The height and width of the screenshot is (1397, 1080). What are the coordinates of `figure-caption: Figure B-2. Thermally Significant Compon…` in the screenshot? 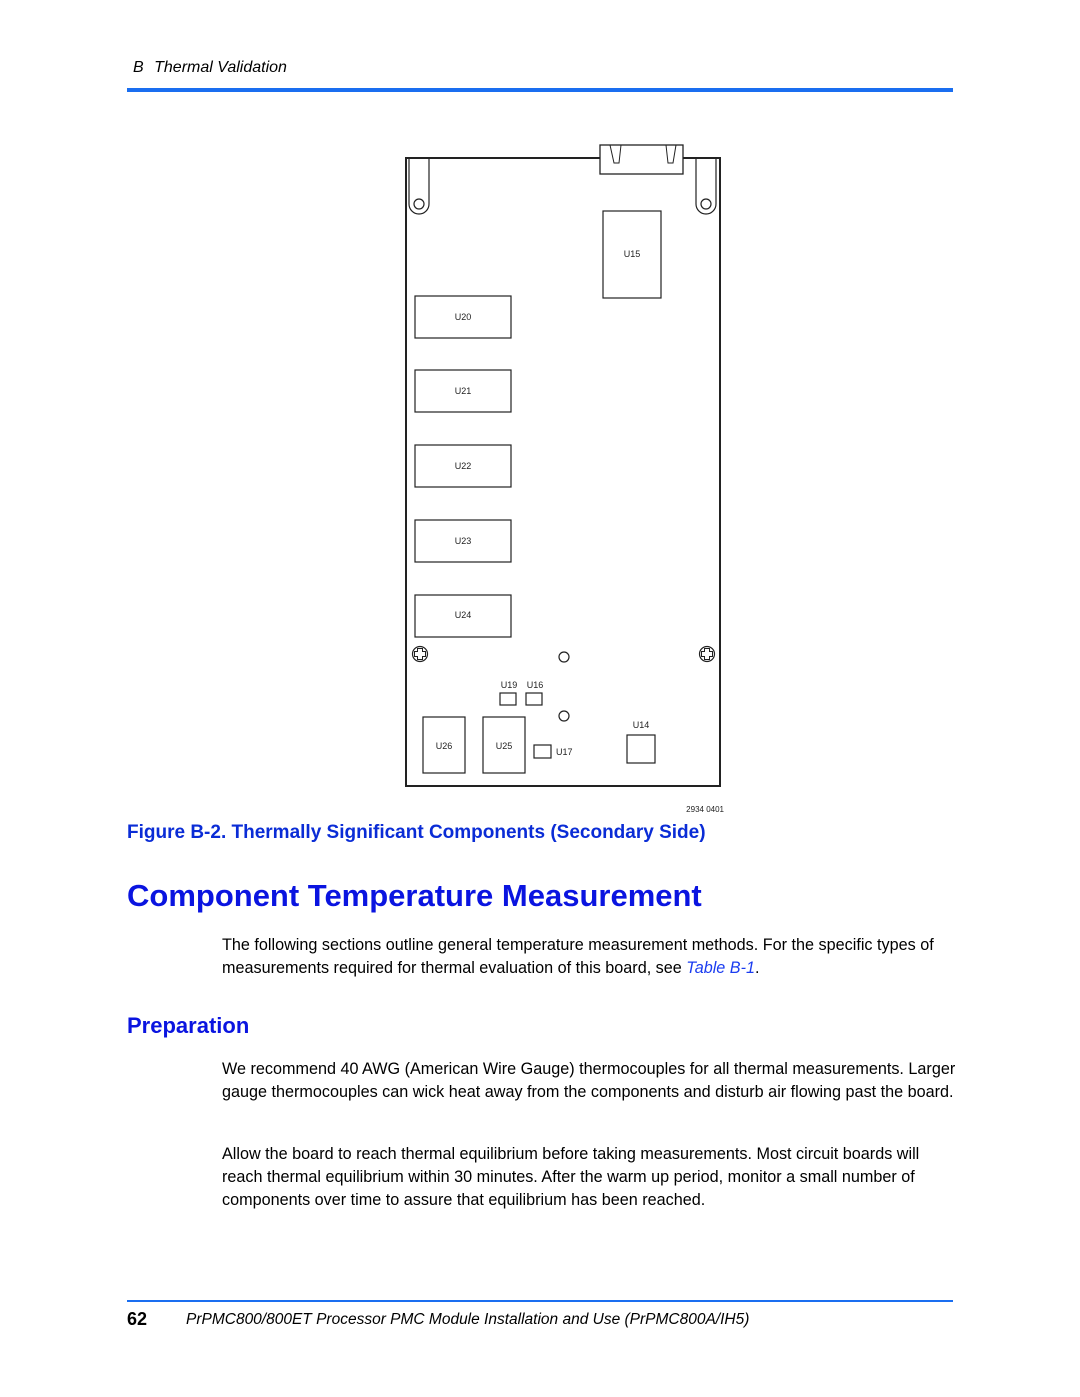 It's located at (416, 832).